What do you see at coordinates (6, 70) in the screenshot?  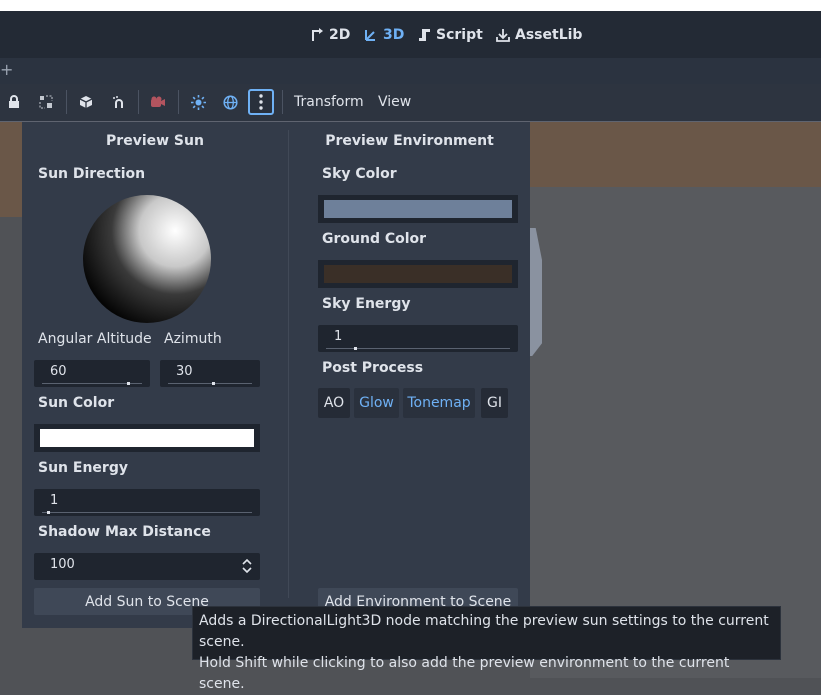 I see `add-tab-icon: +` at bounding box center [6, 70].